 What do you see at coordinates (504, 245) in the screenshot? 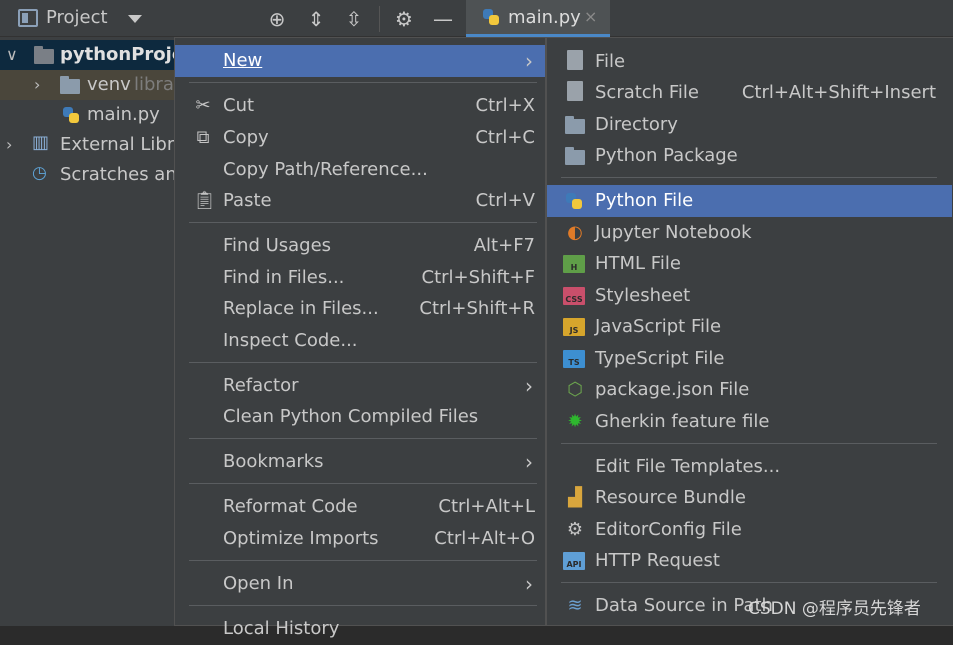
I see `menu-item-shortcut: Alt+F7` at bounding box center [504, 245].